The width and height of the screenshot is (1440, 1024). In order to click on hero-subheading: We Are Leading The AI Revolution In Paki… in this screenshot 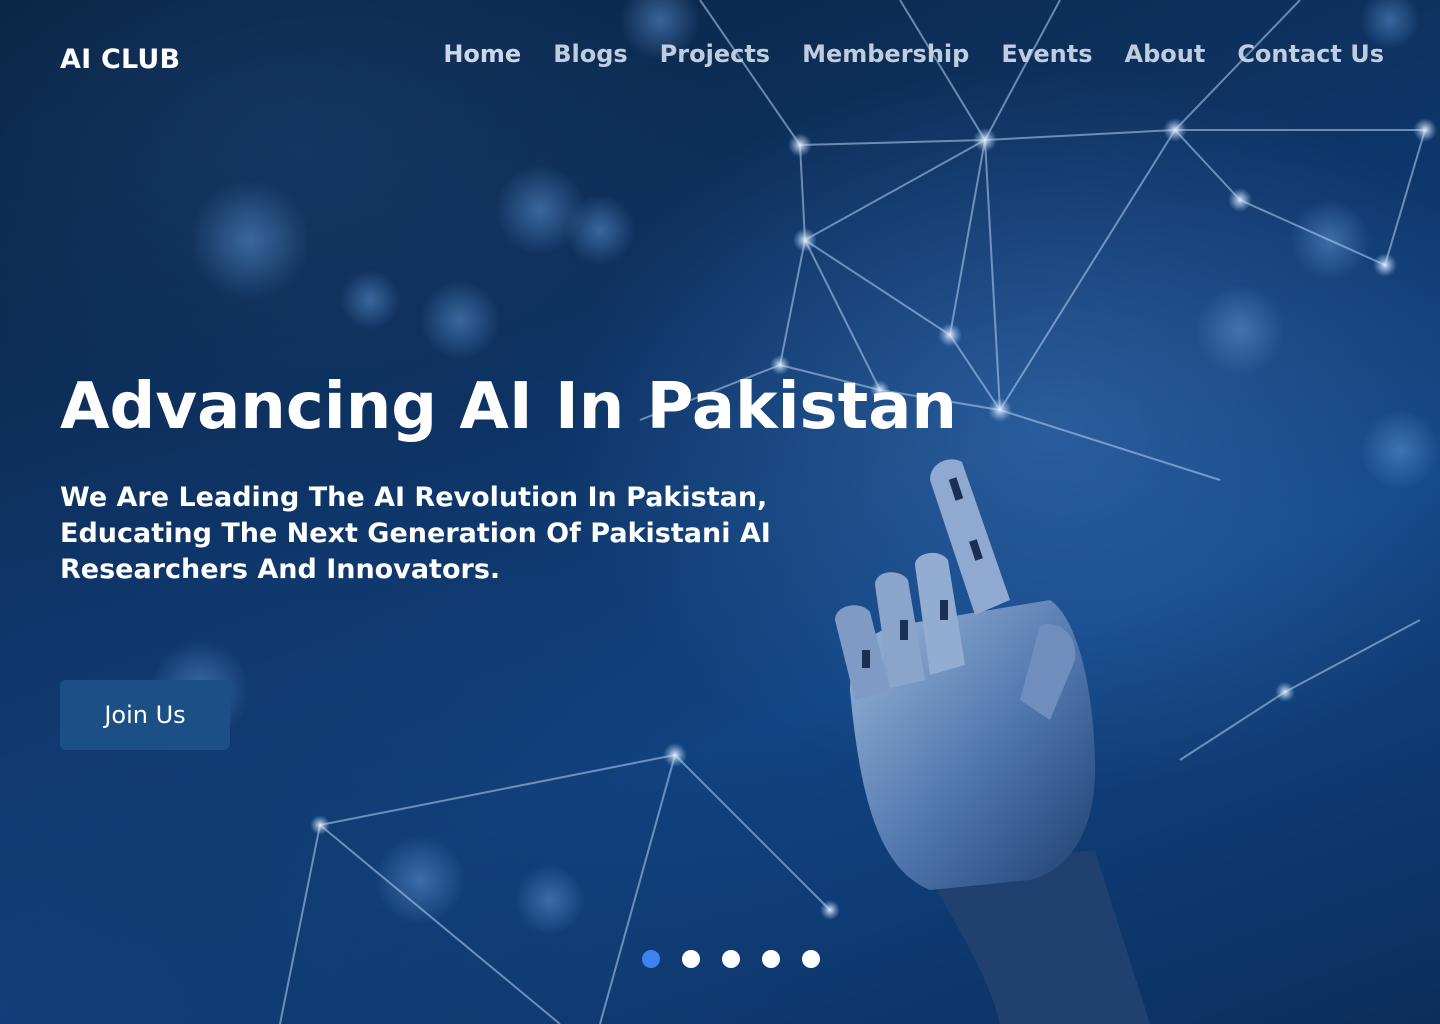, I will do `click(415, 533)`.